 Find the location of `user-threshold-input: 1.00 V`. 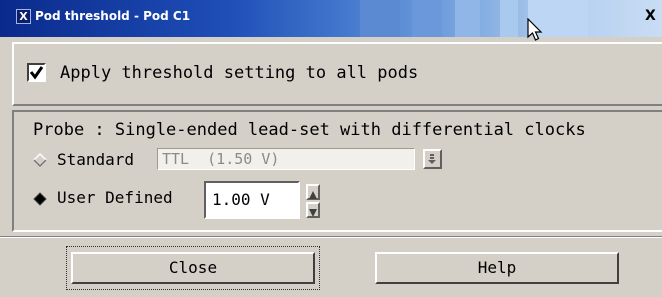

user-threshold-input: 1.00 V is located at coordinates (252, 200).